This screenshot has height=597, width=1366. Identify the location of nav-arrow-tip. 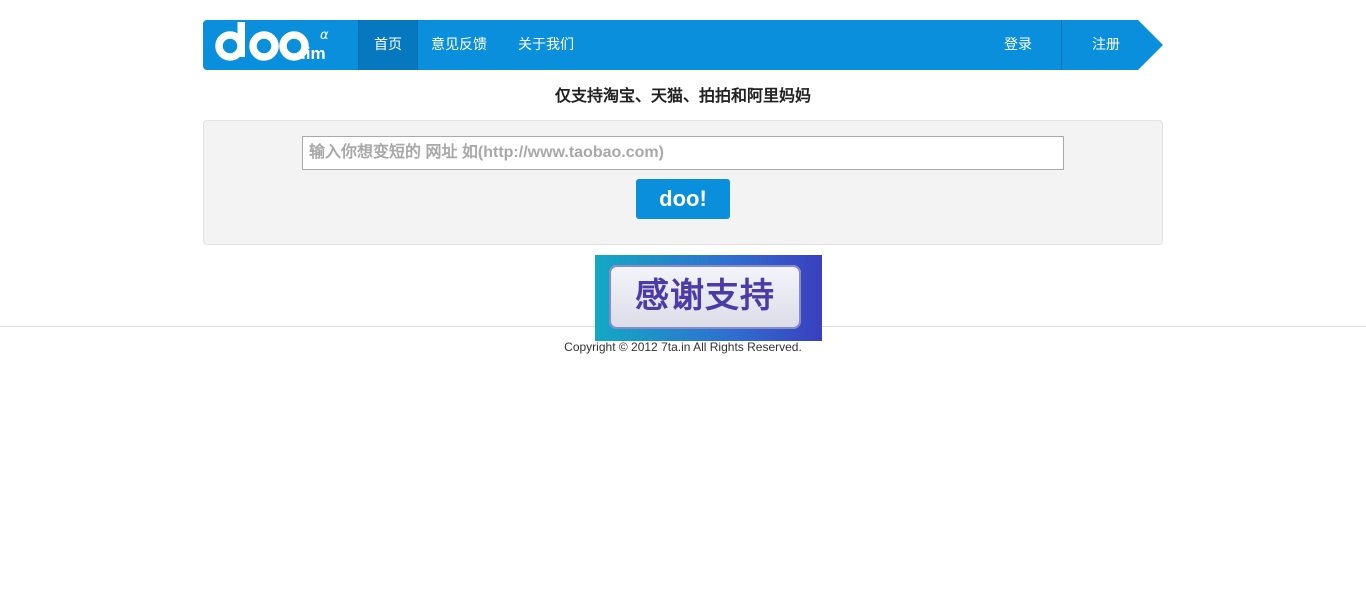
(1150, 45).